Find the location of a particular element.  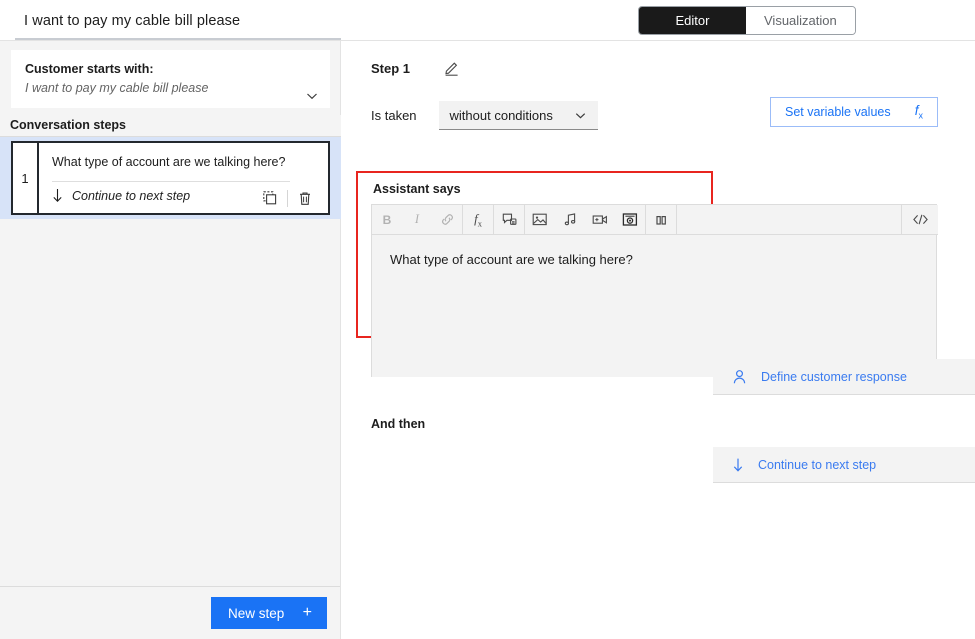

editor-toolbar: B I fx is located at coordinates (655, 220).